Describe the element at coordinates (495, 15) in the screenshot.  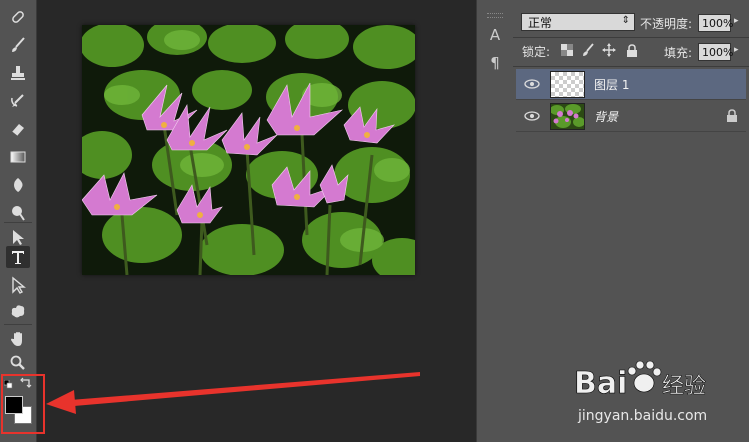
I see `dock-grip` at that location.